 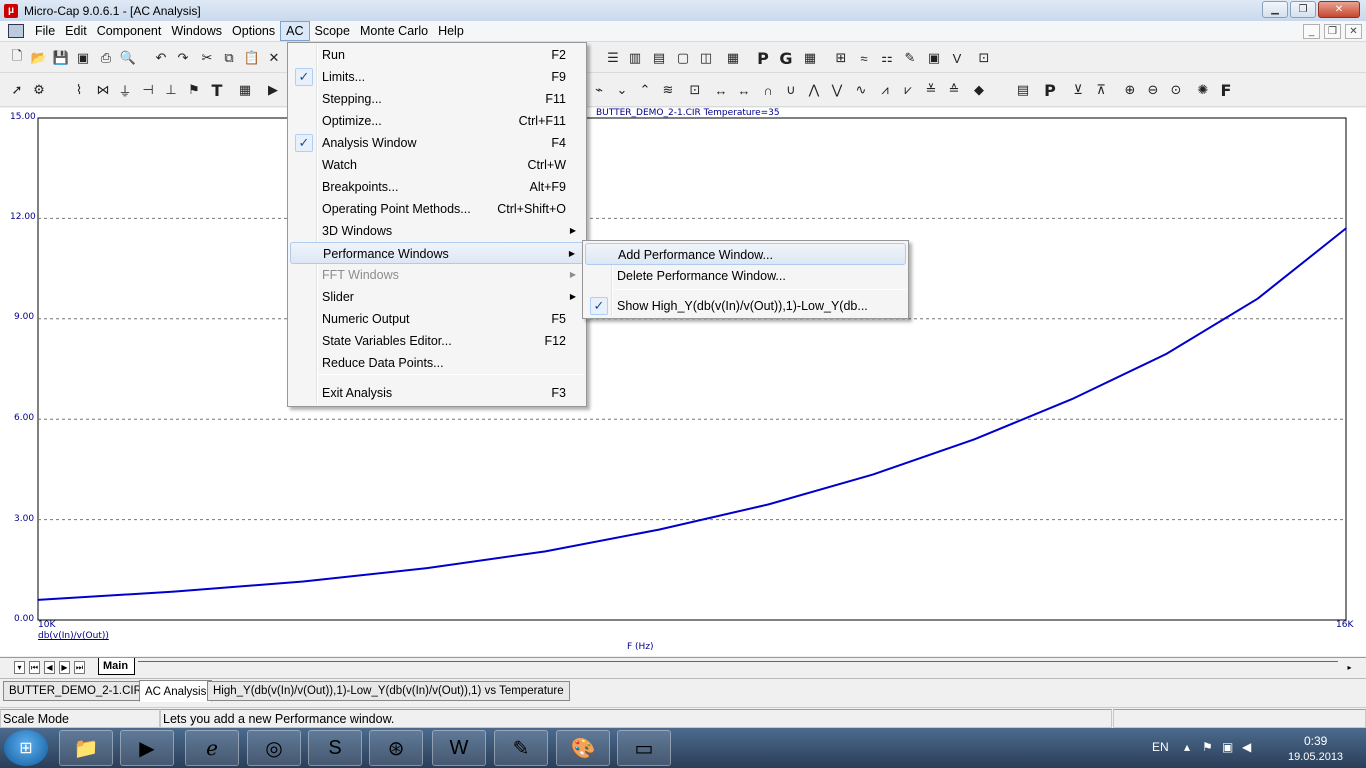 What do you see at coordinates (161, 58) in the screenshot?
I see `undo-icon: ↶` at bounding box center [161, 58].